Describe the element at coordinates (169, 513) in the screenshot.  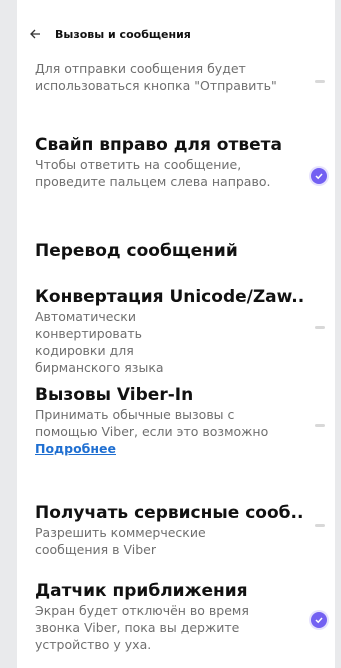
I see `setting-service-messages-title: Получать сервисные сооб..` at that location.